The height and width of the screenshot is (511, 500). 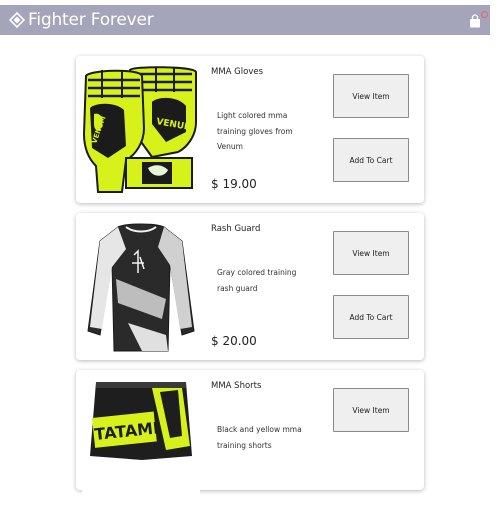 I want to click on cart-badge, so click(x=484, y=14).